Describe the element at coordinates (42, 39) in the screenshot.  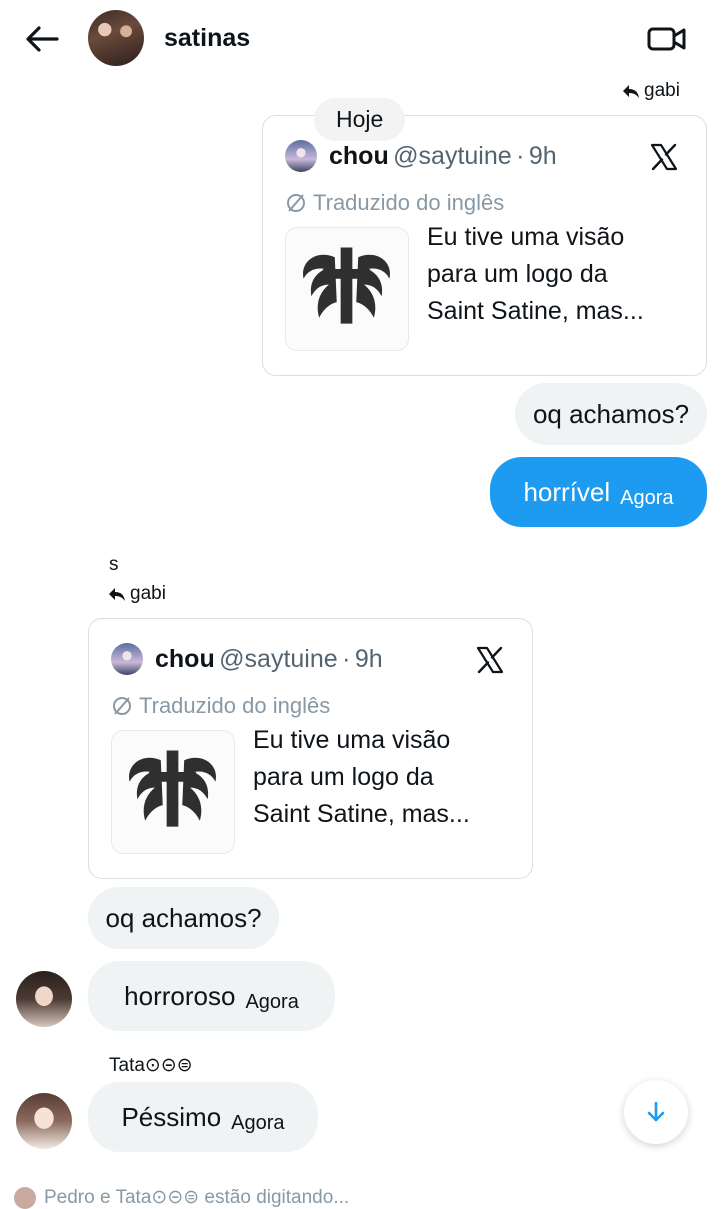
I see `back-arrow-icon` at that location.